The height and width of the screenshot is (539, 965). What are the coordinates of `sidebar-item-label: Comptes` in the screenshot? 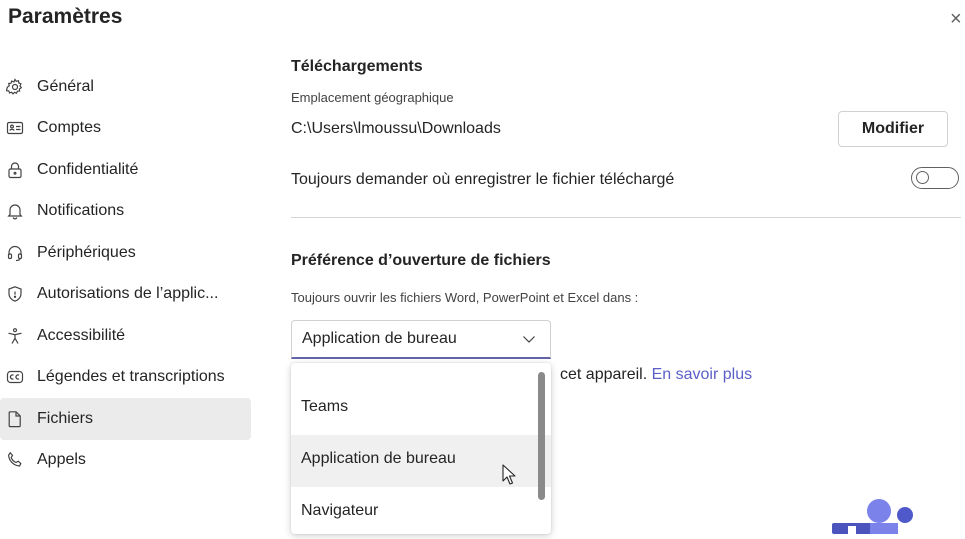 It's located at (69, 128).